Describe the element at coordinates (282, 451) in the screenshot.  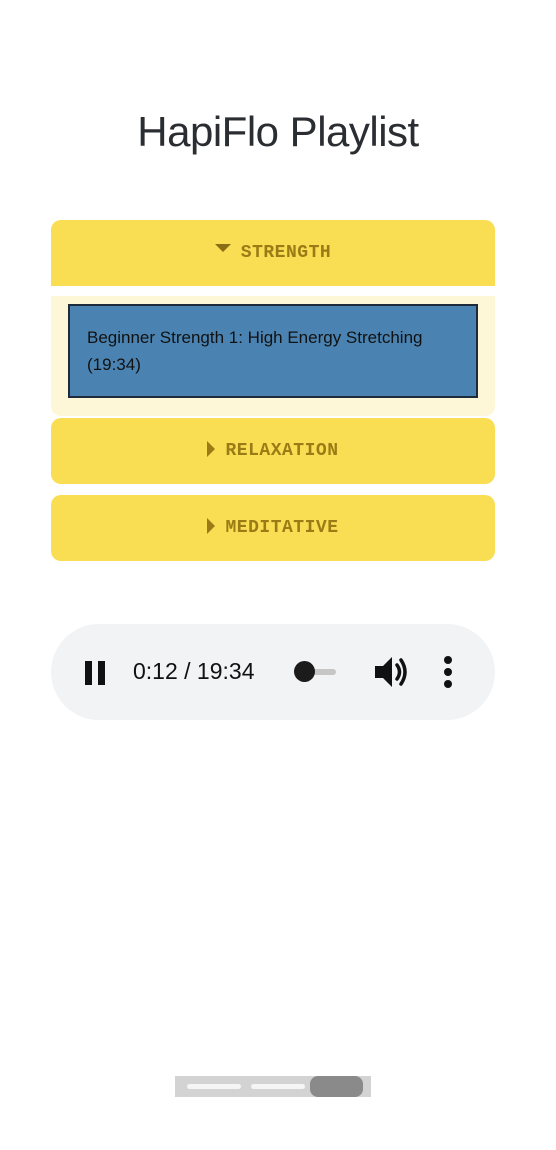
I see `section-label: RELAXATION` at that location.